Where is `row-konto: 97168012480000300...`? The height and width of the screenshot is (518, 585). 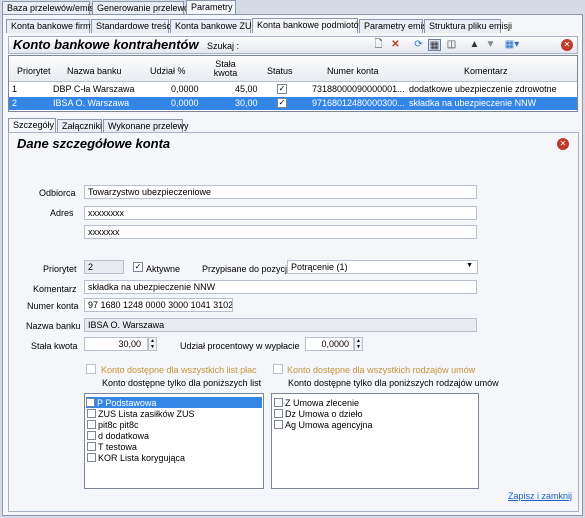 row-konto: 97168012480000300... is located at coordinates (358, 103).